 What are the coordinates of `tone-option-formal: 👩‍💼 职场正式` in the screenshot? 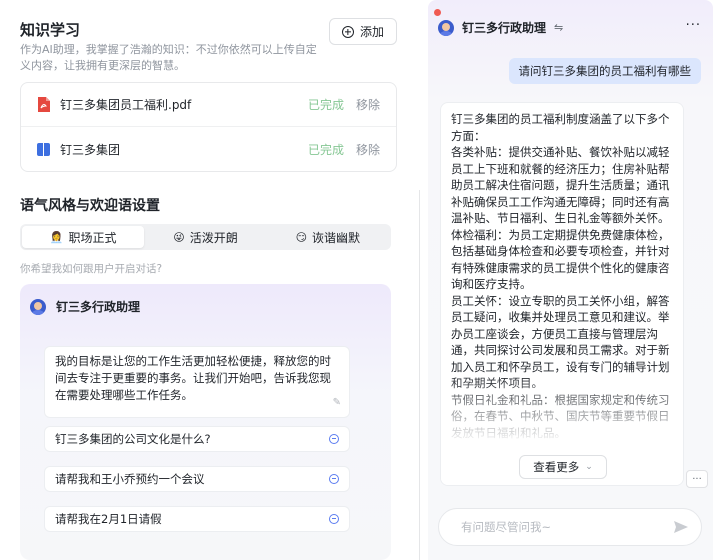 It's located at (83, 237).